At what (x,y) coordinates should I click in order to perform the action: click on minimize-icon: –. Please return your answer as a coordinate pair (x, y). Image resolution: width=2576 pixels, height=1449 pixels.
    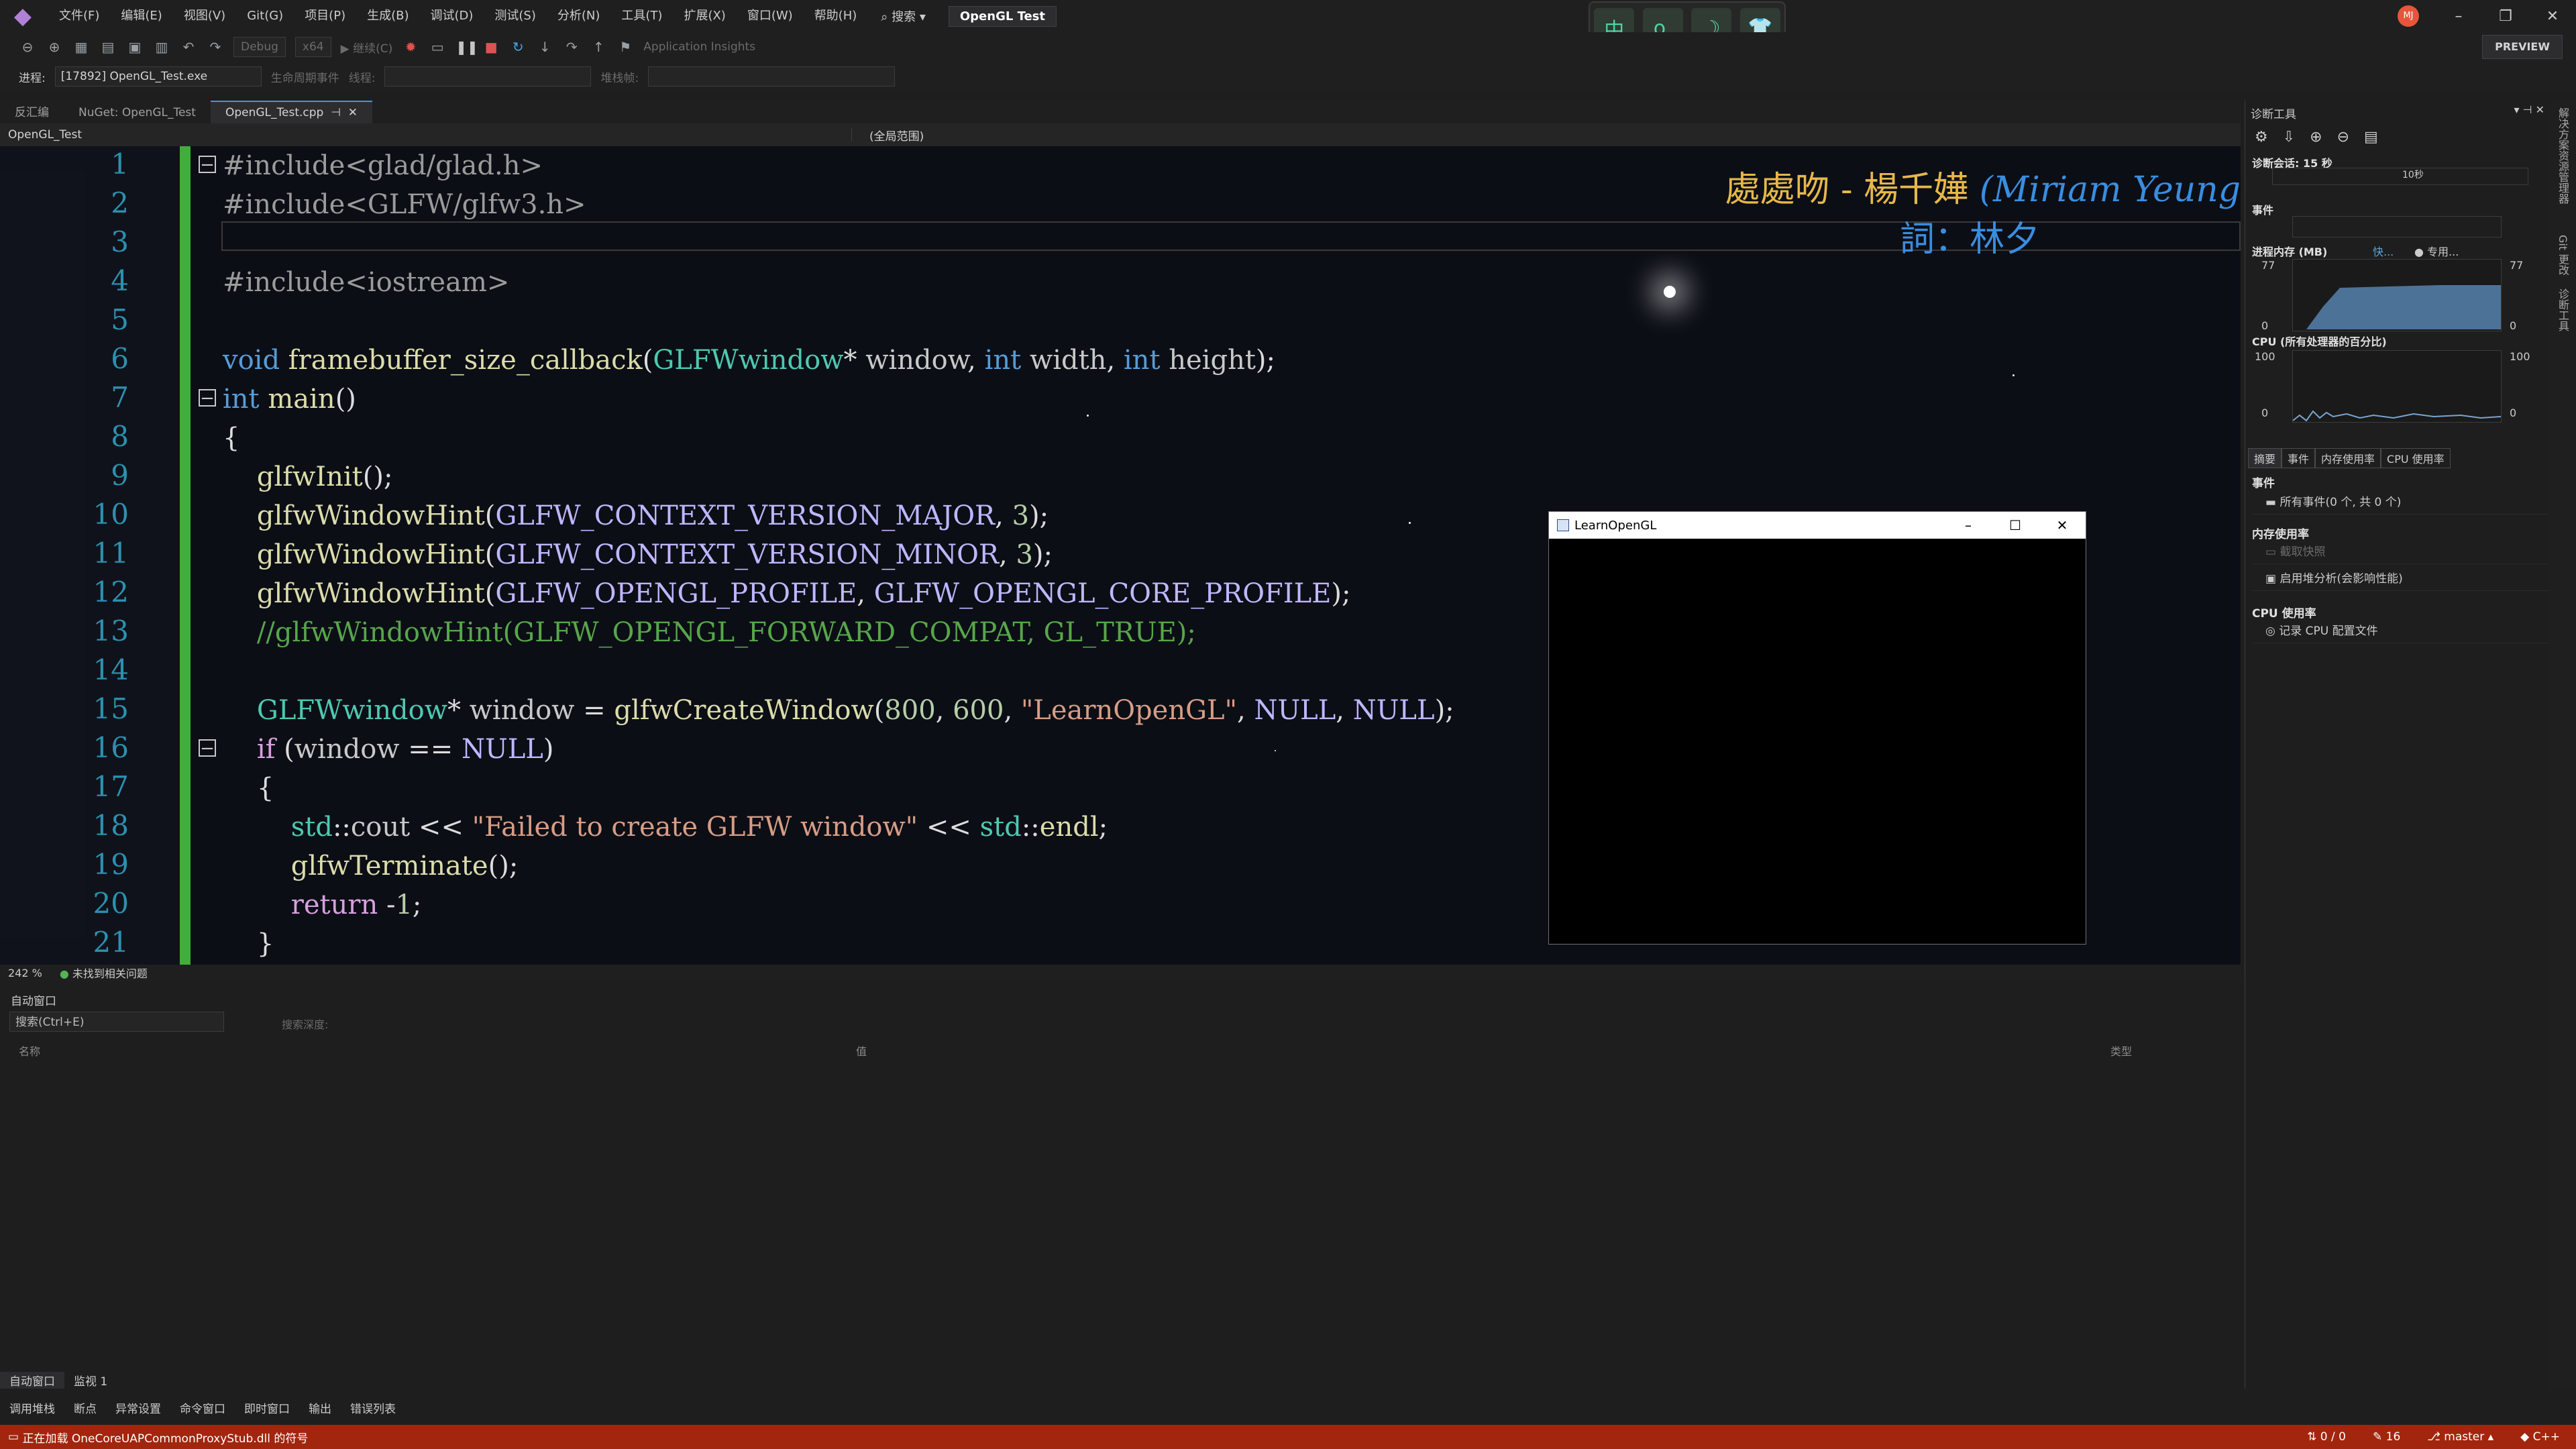
    Looking at the image, I should click on (2458, 16).